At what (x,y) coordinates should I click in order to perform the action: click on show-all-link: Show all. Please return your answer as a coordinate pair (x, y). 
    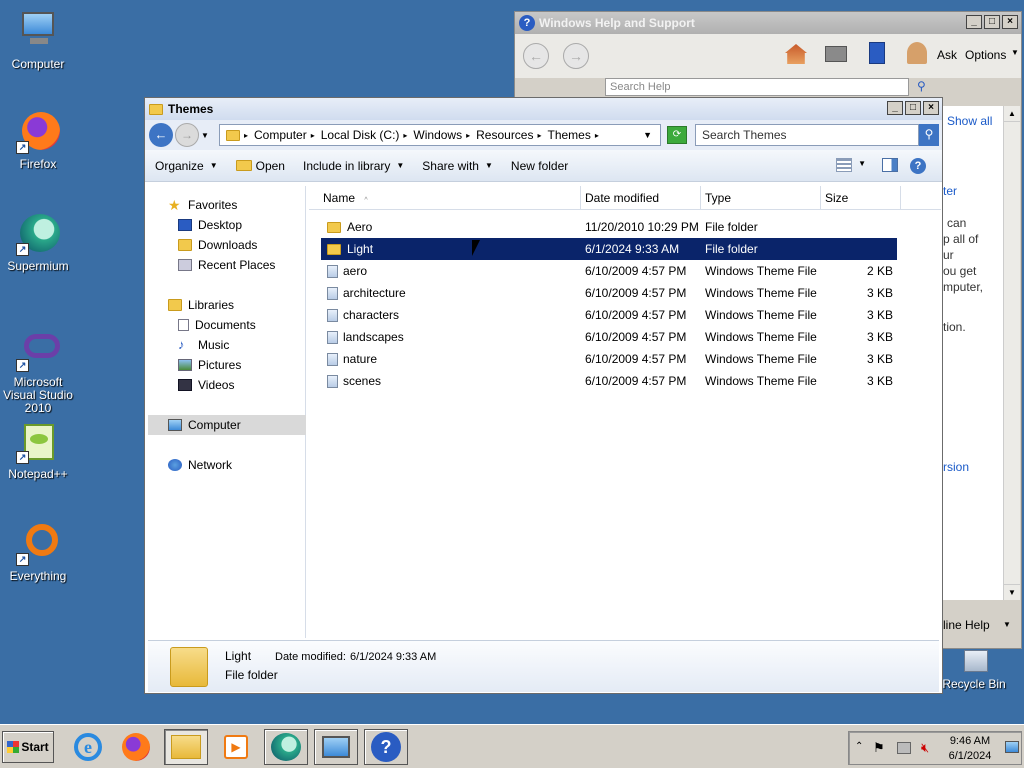
    Looking at the image, I should click on (969, 121).